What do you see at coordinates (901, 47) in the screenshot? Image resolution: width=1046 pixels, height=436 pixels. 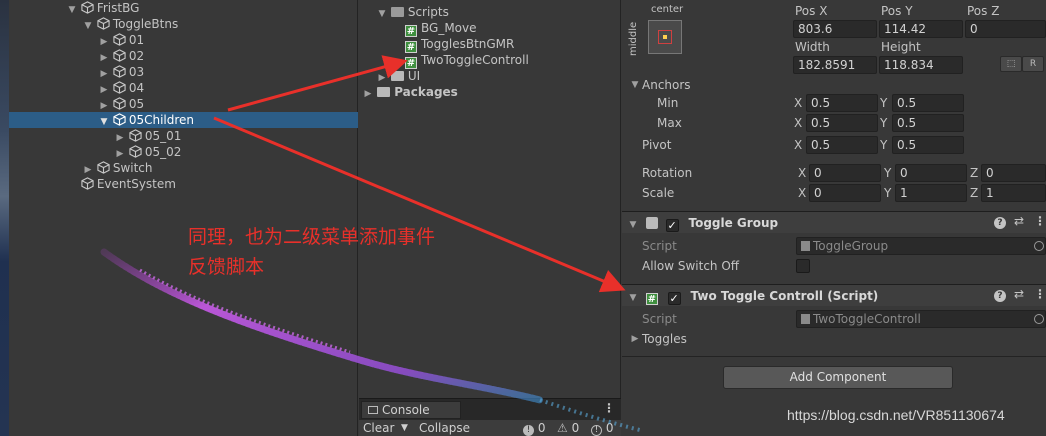 I see `height-label: Height` at bounding box center [901, 47].